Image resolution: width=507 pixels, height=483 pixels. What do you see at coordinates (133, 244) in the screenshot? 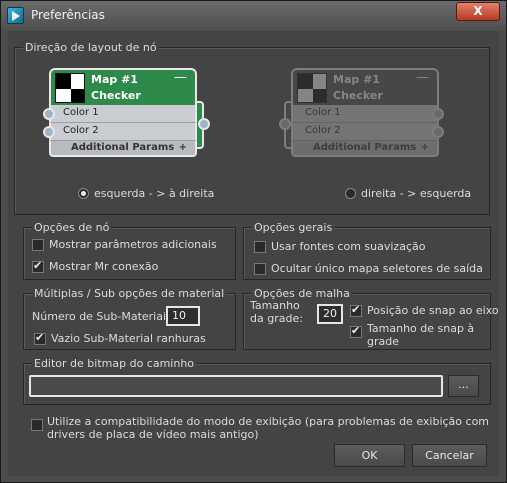
I see `show-params-label: Mostrar parâmetros adicionais` at bounding box center [133, 244].